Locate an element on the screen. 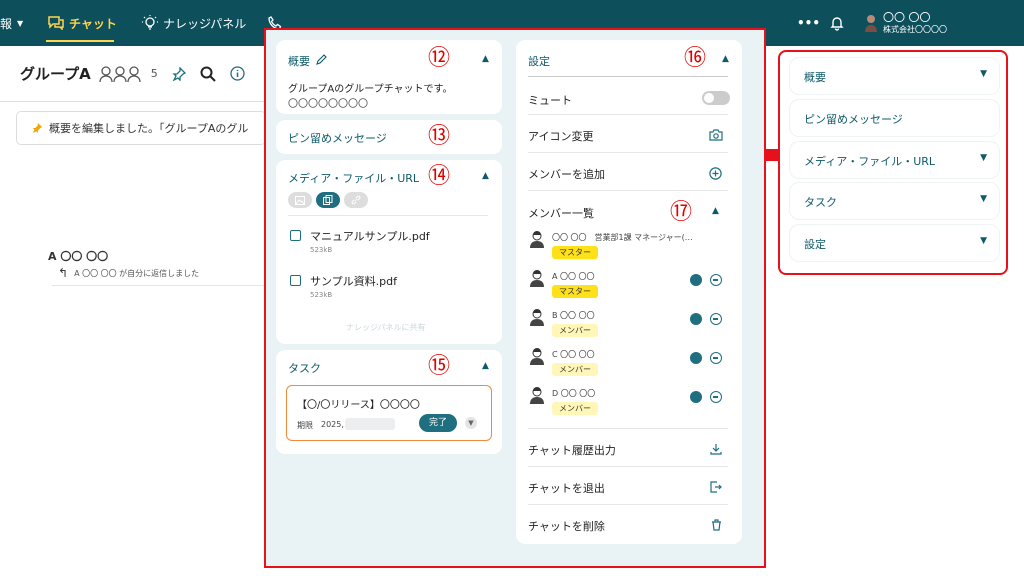 This screenshot has width=1024, height=576. member-name: B 〇〇 〇〇 is located at coordinates (573, 315).